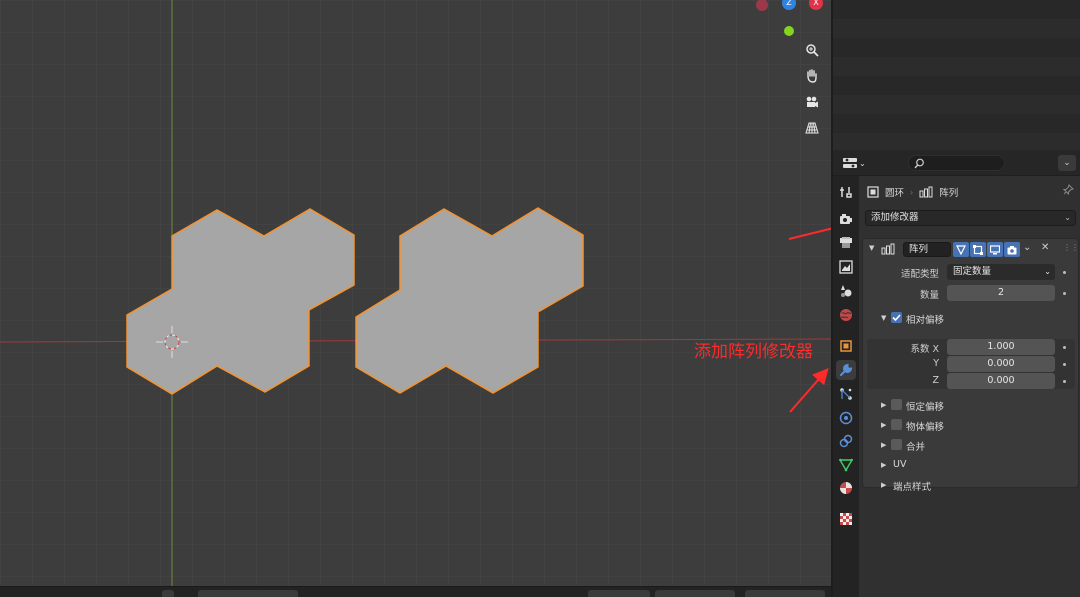 The width and height of the screenshot is (1080, 597). What do you see at coordinates (927, 249) in the screenshot?
I see `modifier-name-field: 阵列` at bounding box center [927, 249].